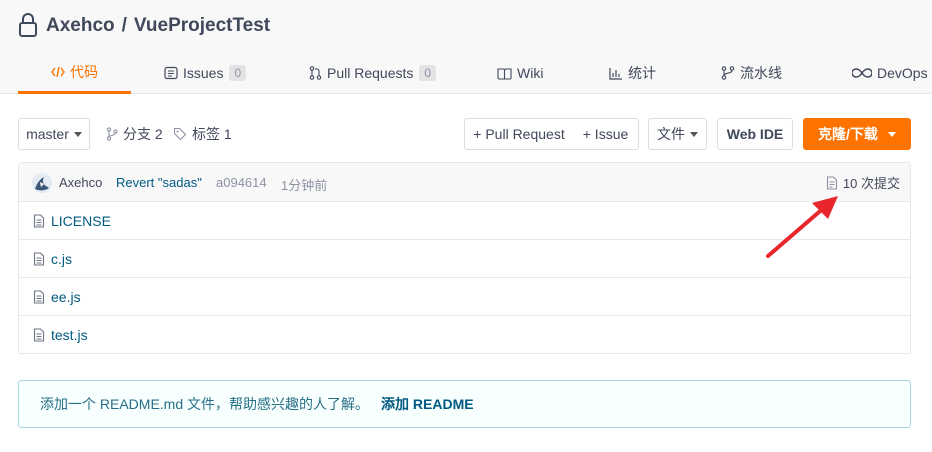 Image resolution: width=932 pixels, height=452 pixels. I want to click on commit-history-icon, so click(831, 182).